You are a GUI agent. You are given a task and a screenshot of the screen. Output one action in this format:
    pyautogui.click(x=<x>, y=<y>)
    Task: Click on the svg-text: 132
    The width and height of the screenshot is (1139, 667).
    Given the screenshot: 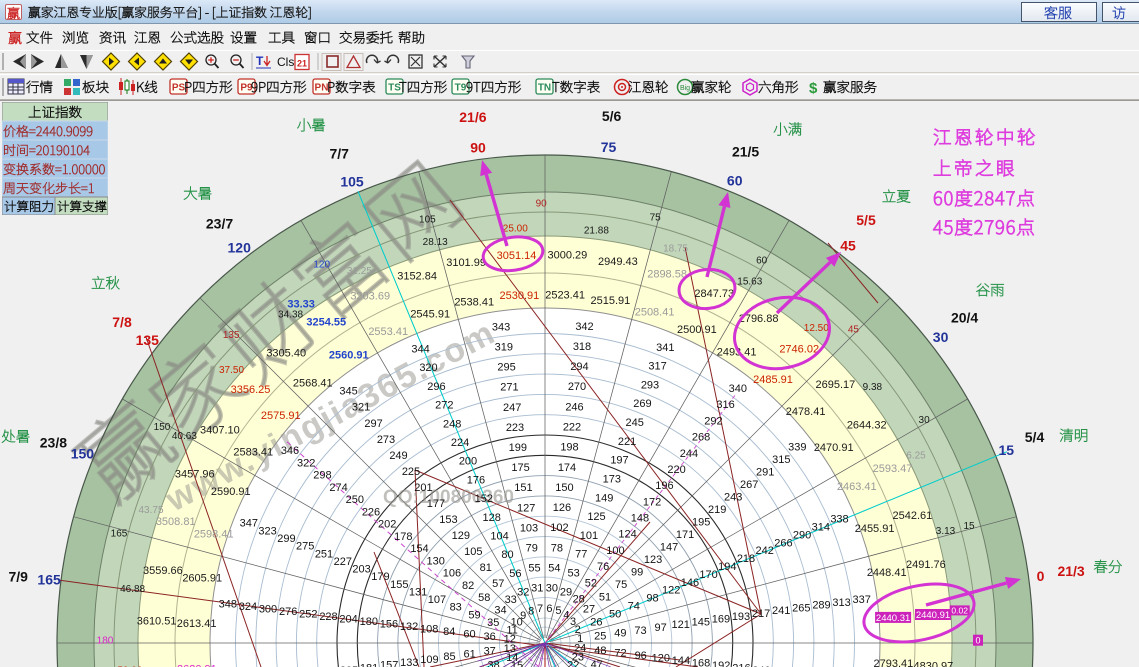 What is the action you would take?
    pyautogui.click(x=409, y=627)
    